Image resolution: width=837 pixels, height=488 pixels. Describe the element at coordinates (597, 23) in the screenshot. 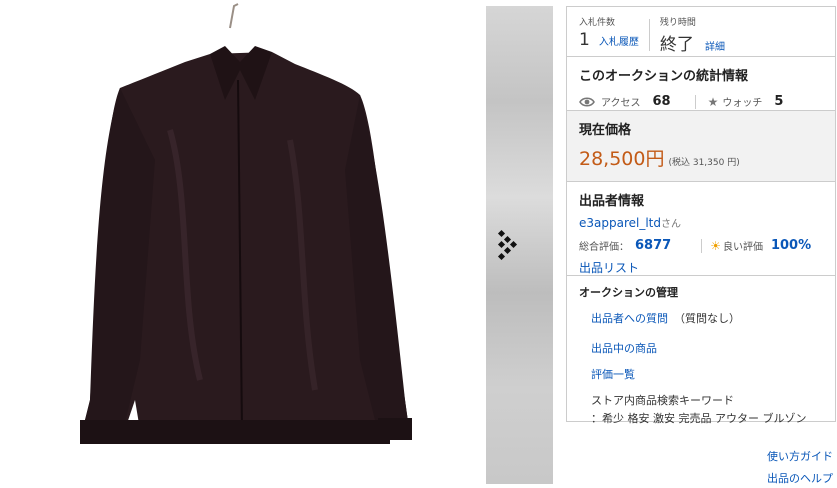

I see `bid-count-label: 入札件数` at that location.